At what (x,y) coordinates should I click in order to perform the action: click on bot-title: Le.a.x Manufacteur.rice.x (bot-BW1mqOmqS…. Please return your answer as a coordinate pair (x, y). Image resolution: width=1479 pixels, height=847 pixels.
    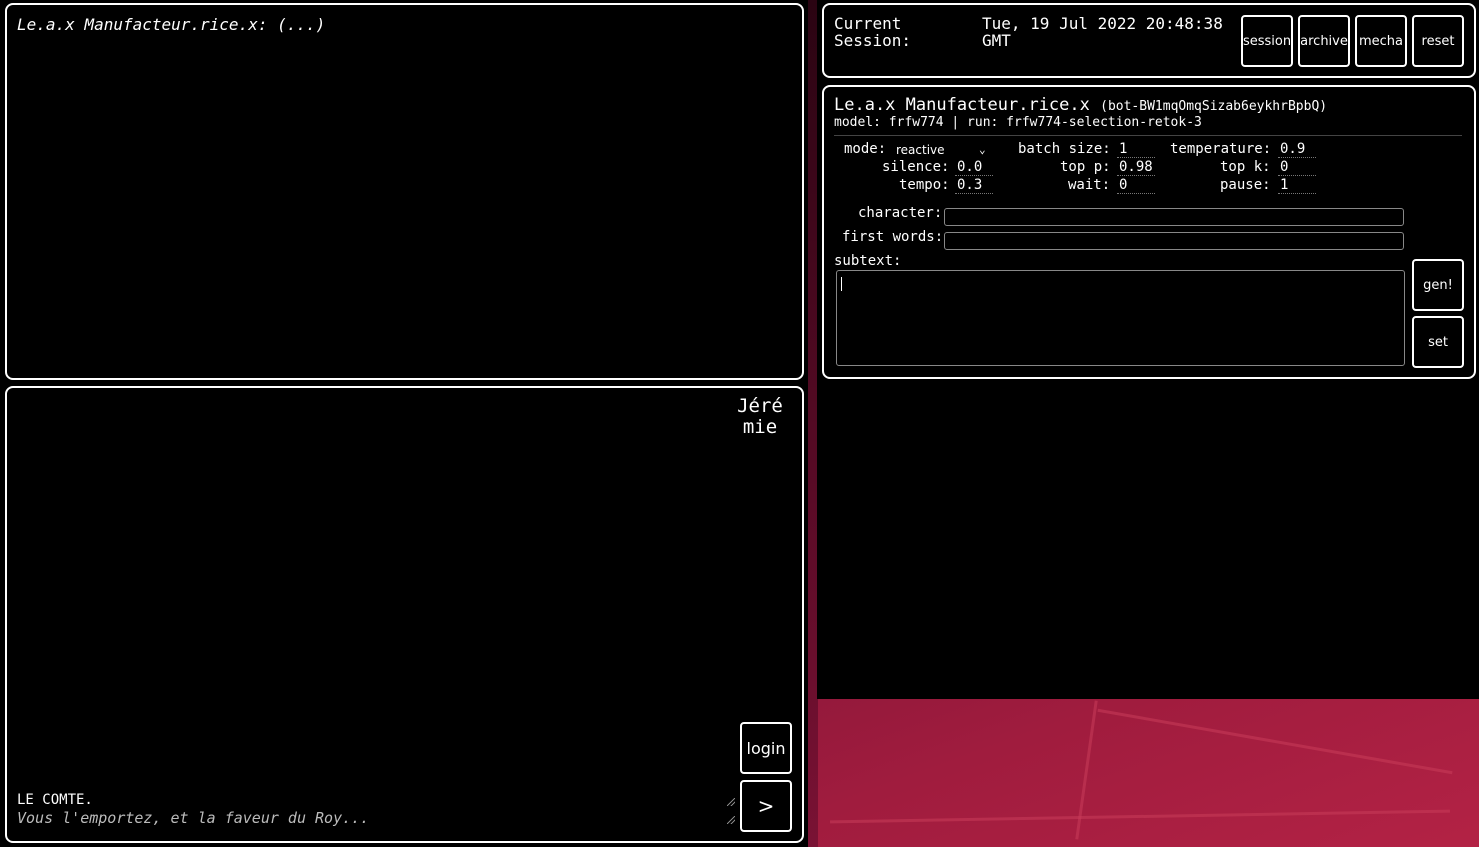
    Looking at the image, I should click on (1080, 105).